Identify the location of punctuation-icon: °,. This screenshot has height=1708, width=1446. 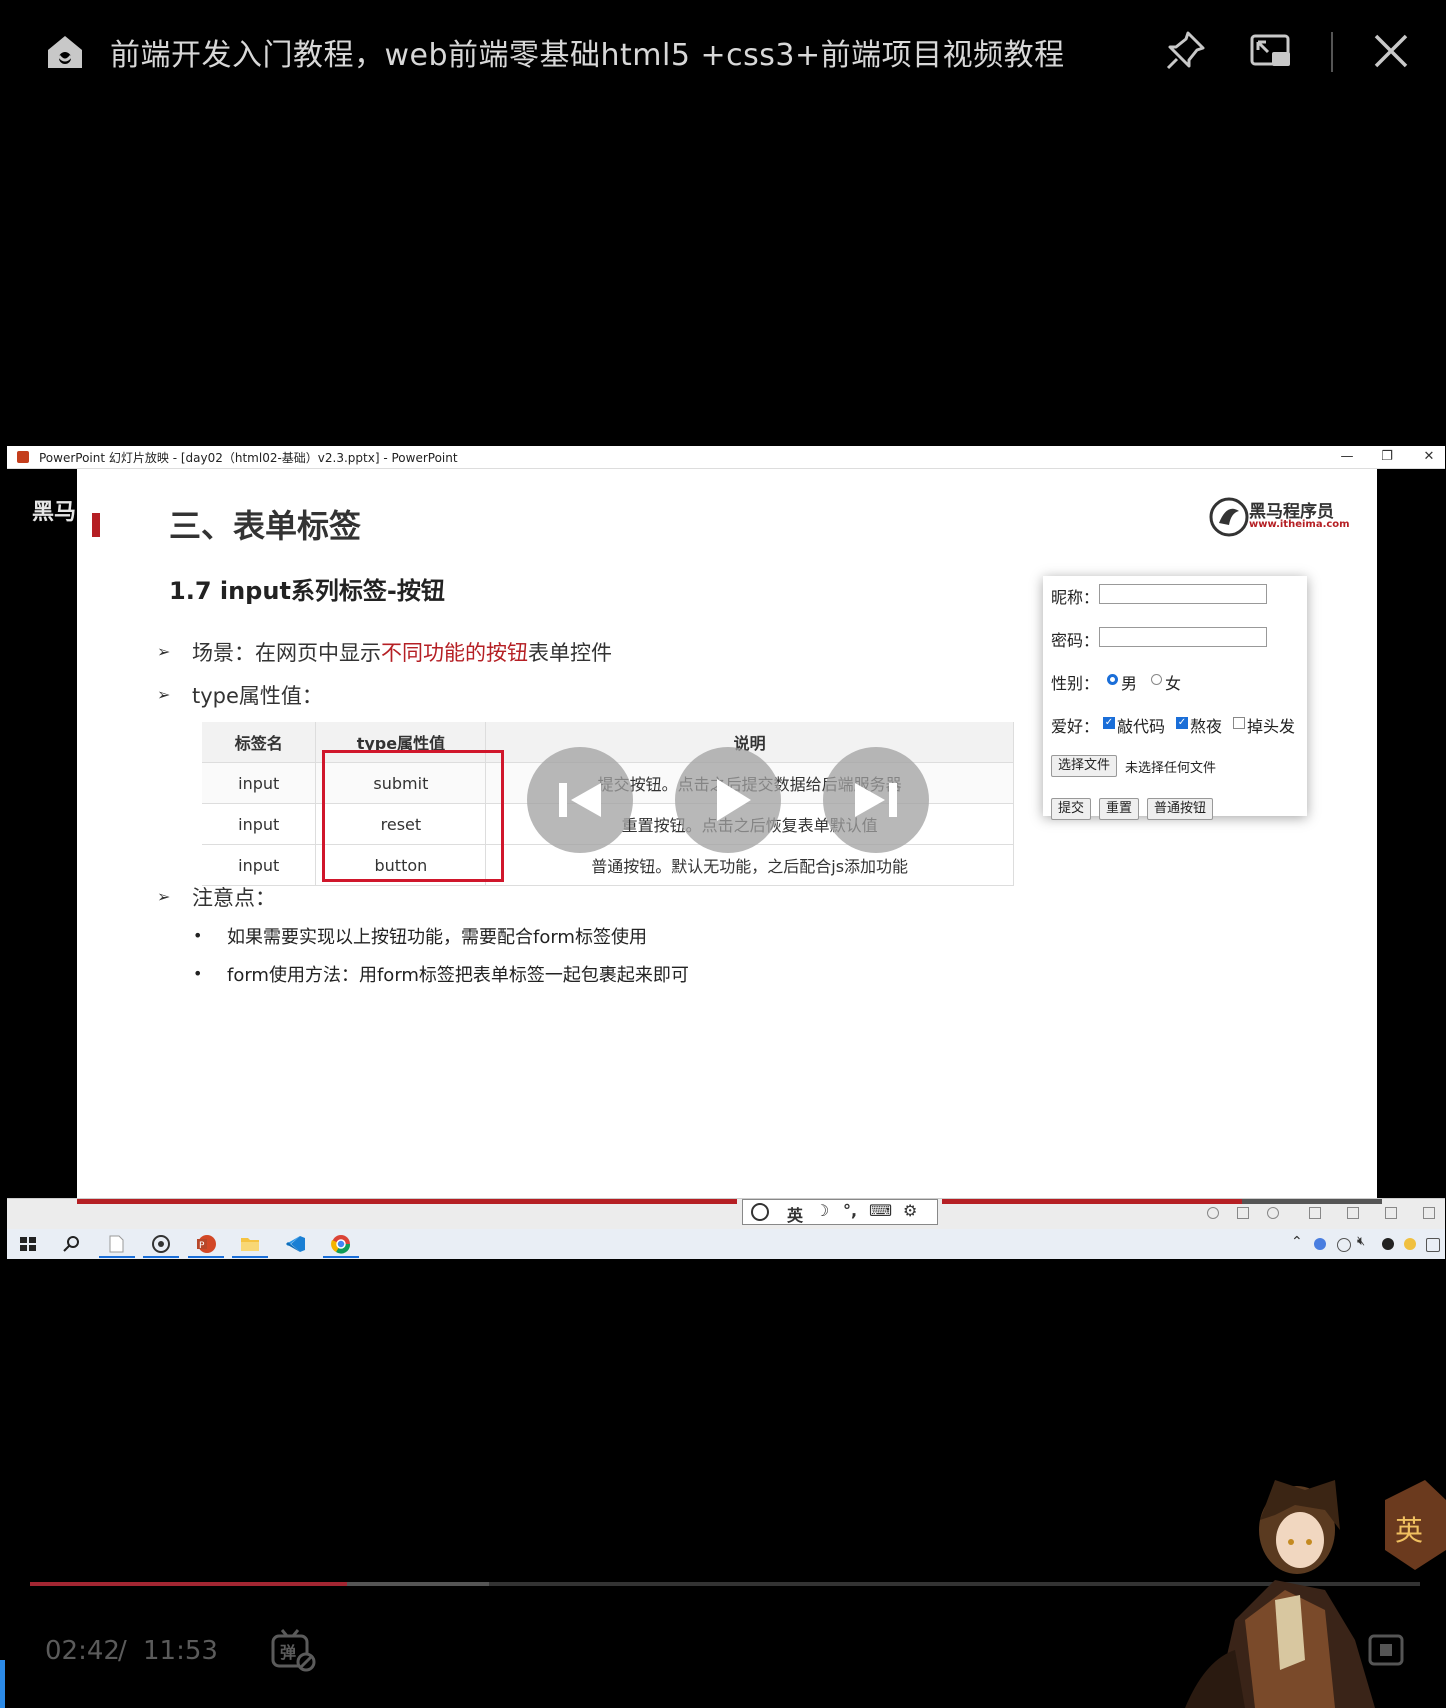
(850, 1210).